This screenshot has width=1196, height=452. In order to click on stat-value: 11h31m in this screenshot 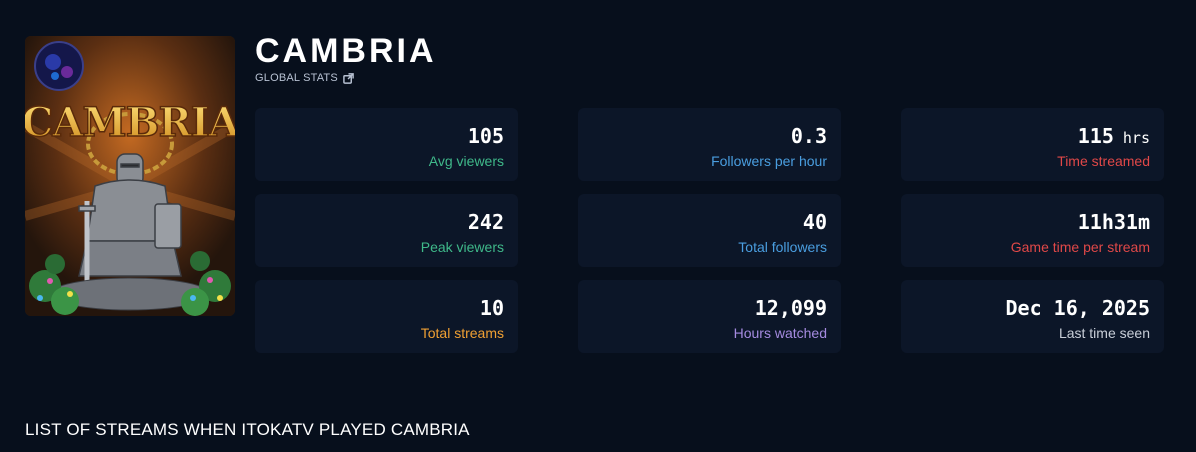, I will do `click(1113, 222)`.